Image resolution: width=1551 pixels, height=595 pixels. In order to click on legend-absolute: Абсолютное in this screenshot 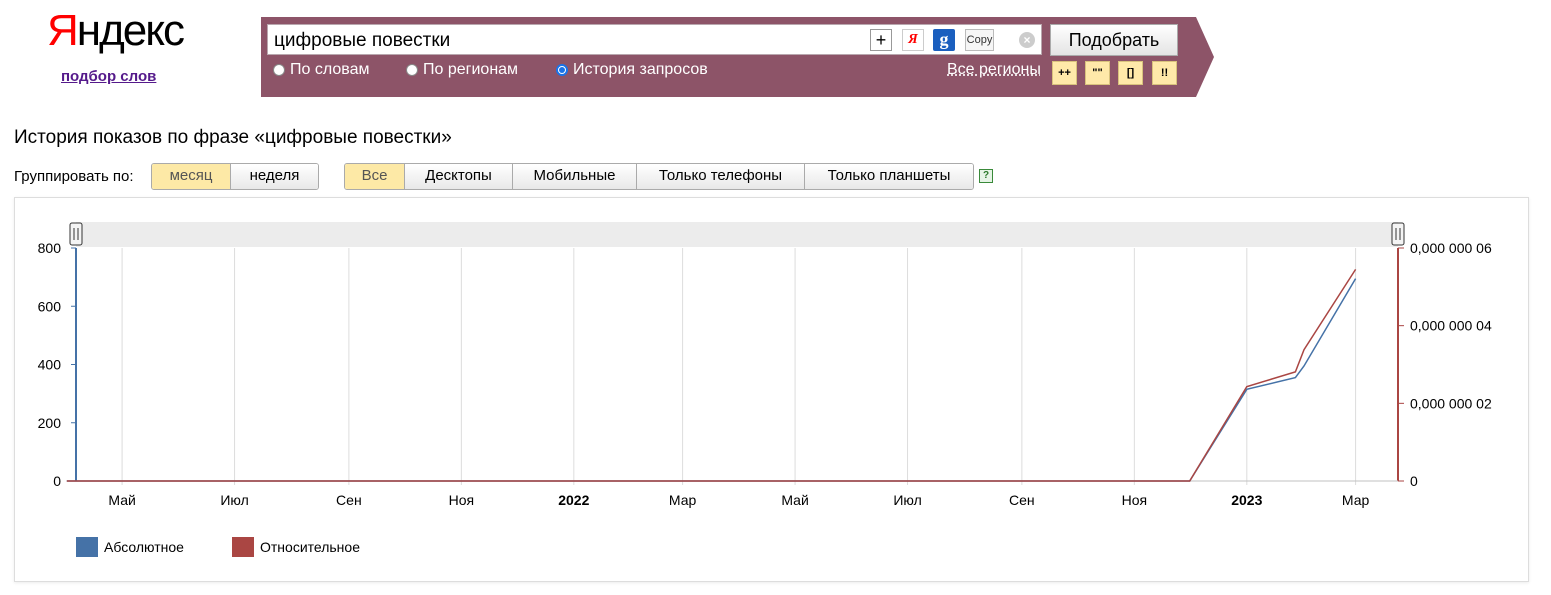, I will do `click(130, 547)`.